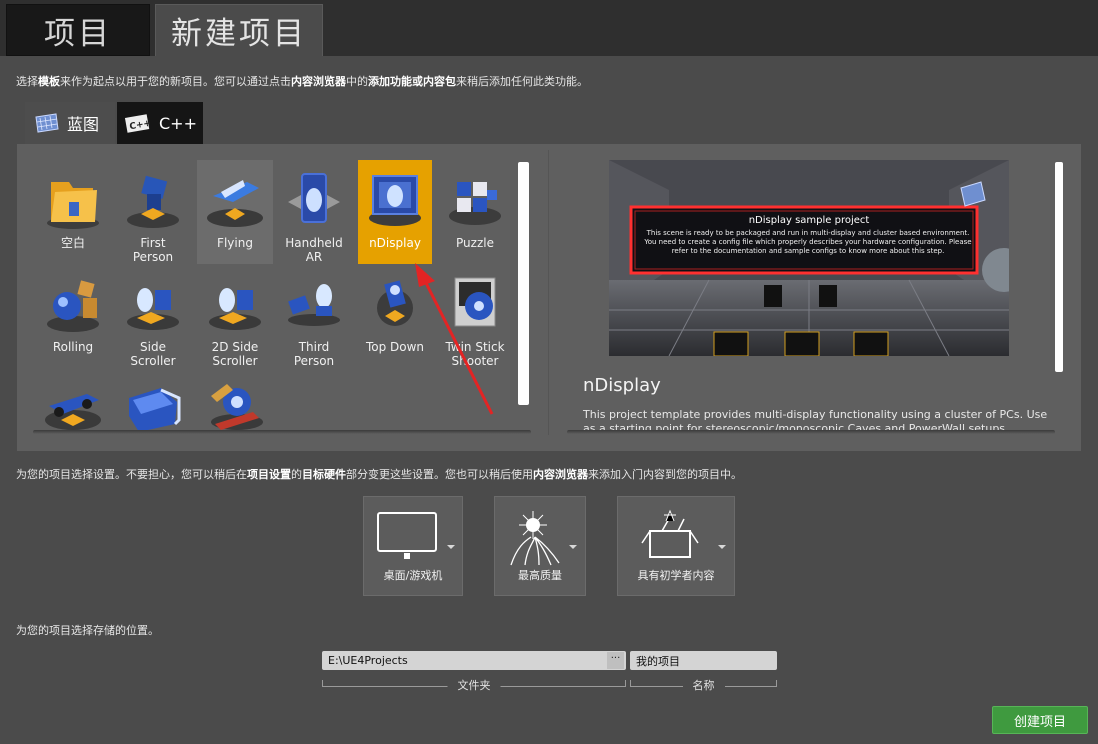 Image resolution: width=1098 pixels, height=744 pixels. I want to click on name-label-bracket: 名称, so click(703, 685).